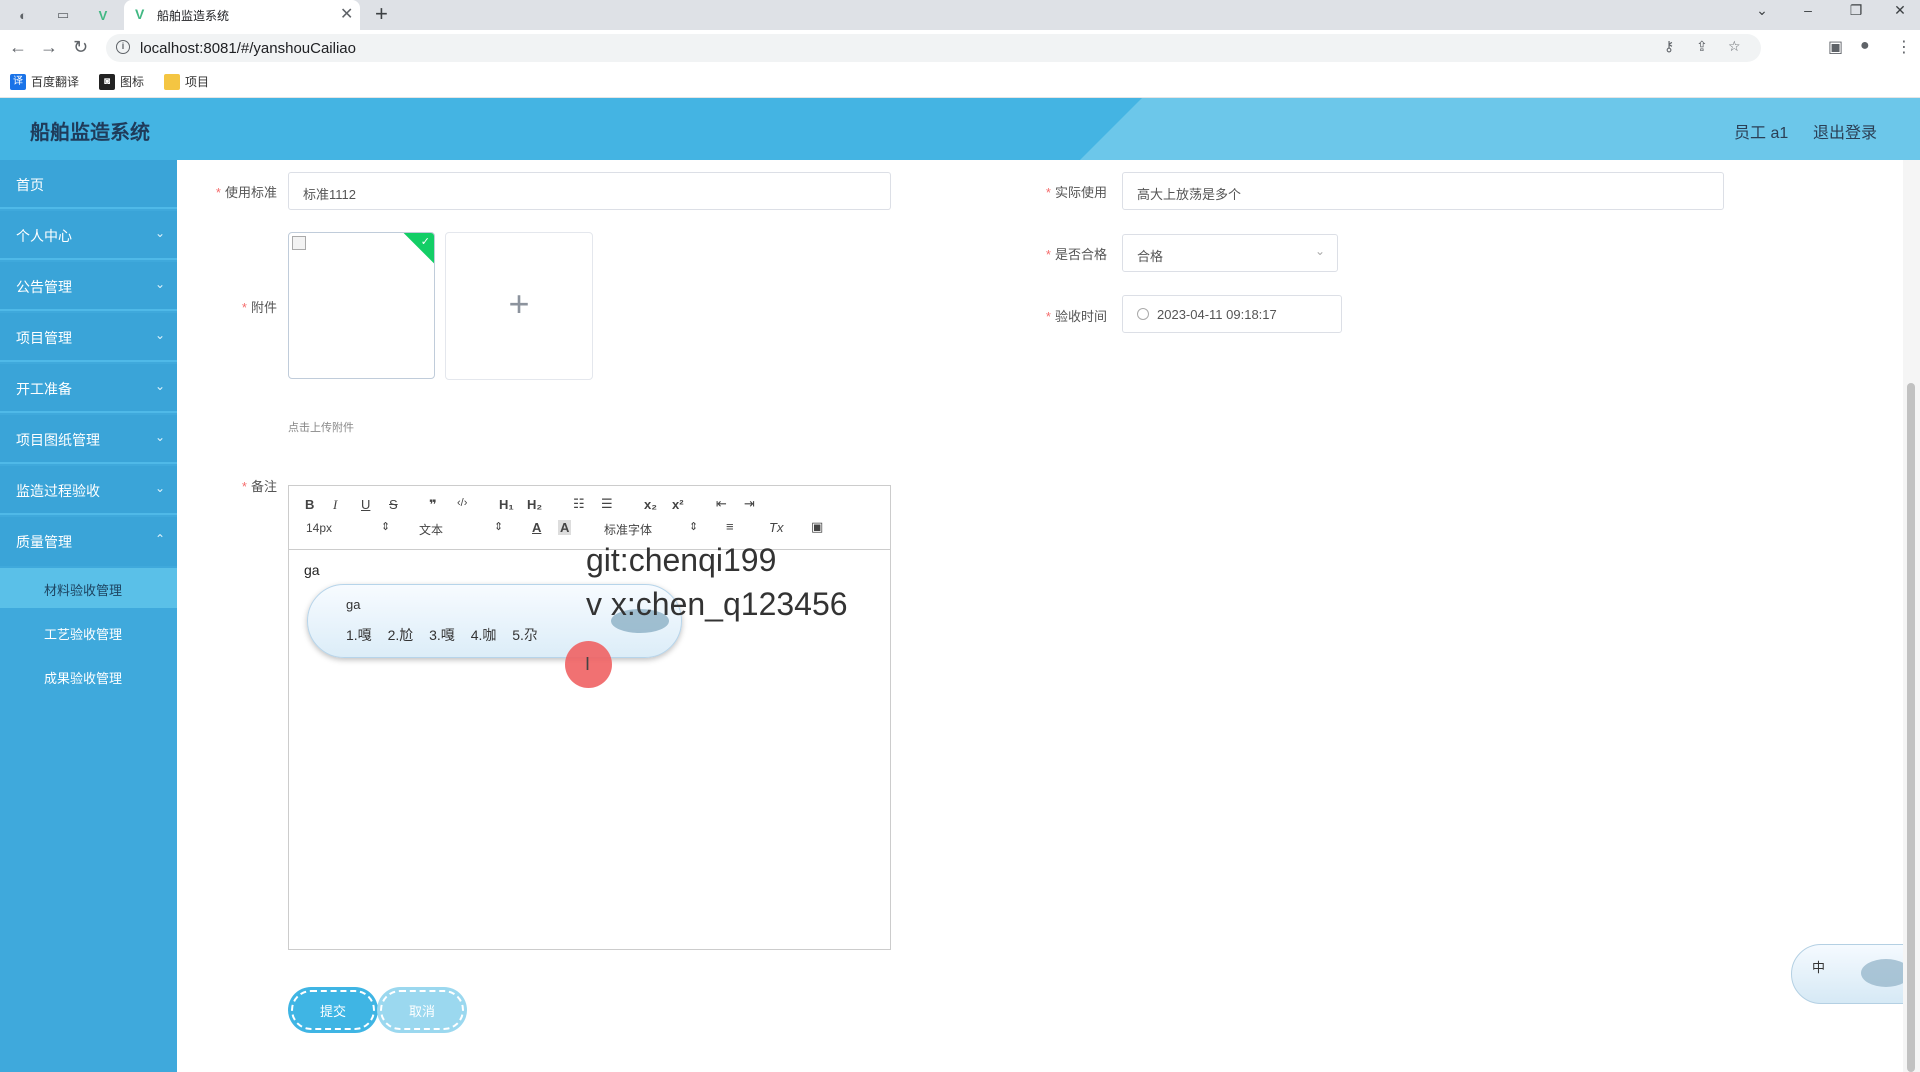  I want to click on logout-link: 退出登录, so click(1845, 131).